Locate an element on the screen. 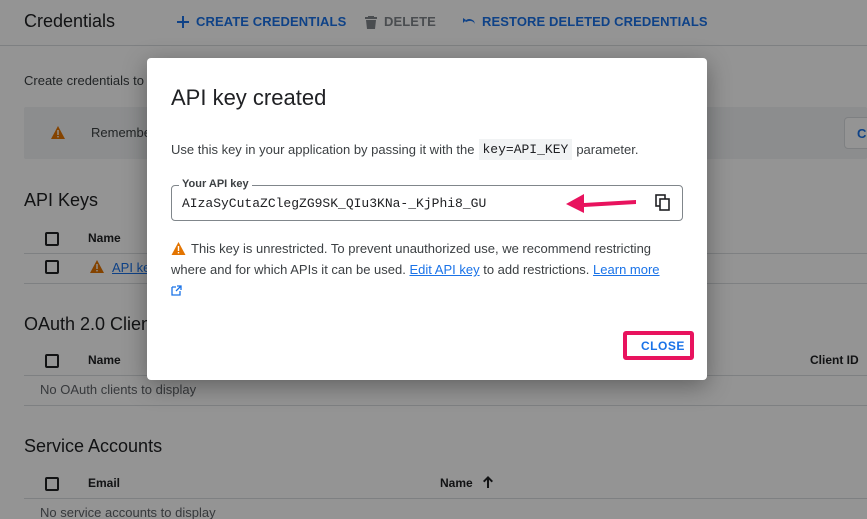  edit-api-key-link: Edit API key is located at coordinates (444, 269).